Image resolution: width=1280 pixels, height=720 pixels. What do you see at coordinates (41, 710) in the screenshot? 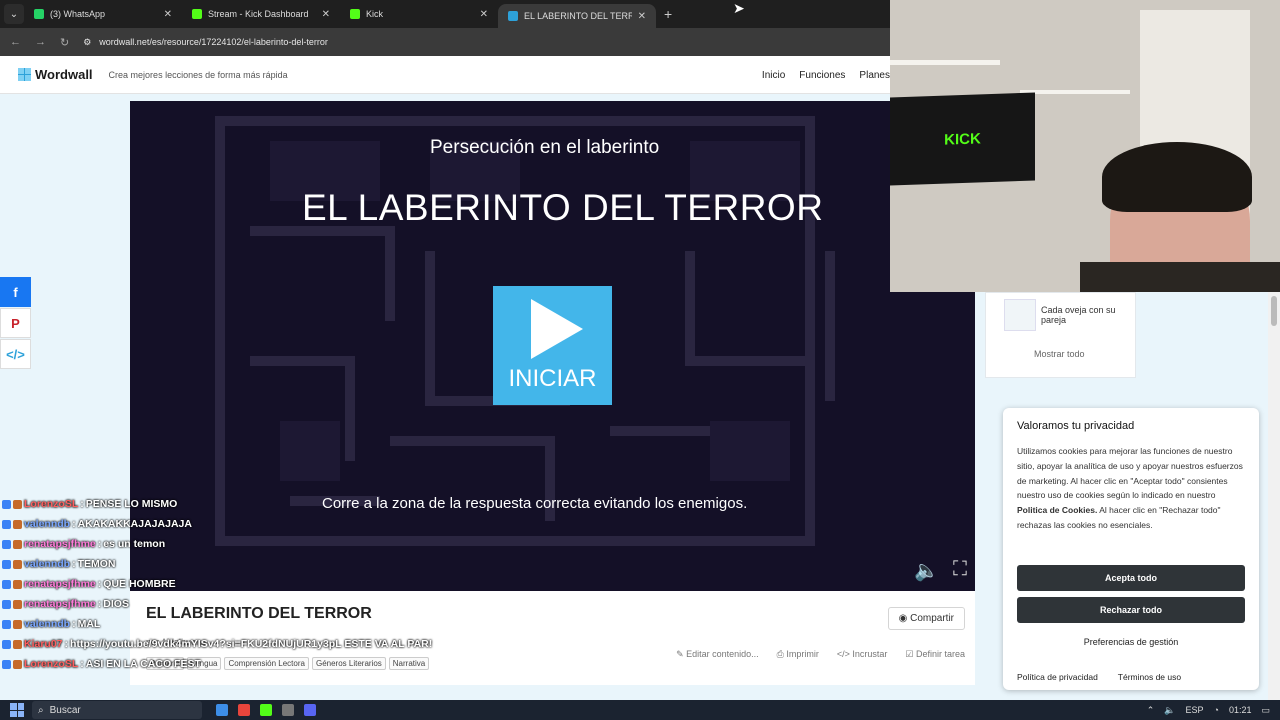
I see `search-icon: ⌕` at bounding box center [41, 710].